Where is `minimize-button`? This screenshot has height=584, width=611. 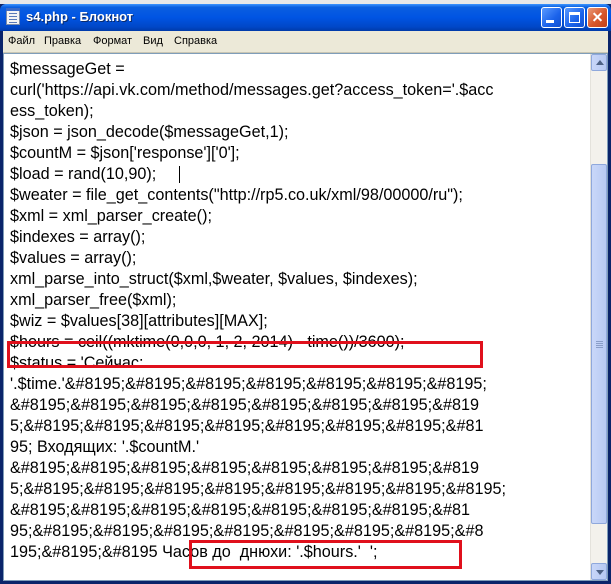
minimize-button is located at coordinates (551, 17).